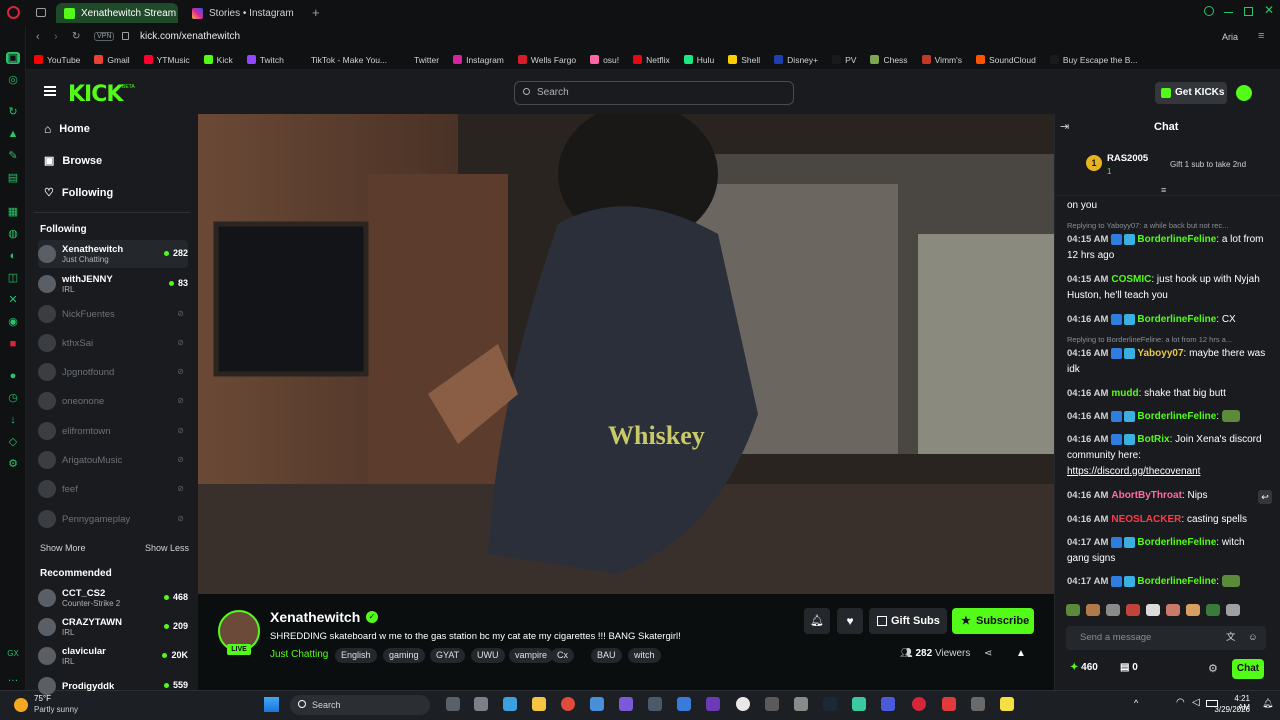 The width and height of the screenshot is (1280, 720). What do you see at coordinates (1163, 190) in the screenshot?
I see `pin-menu-icon: ≡` at bounding box center [1163, 190].